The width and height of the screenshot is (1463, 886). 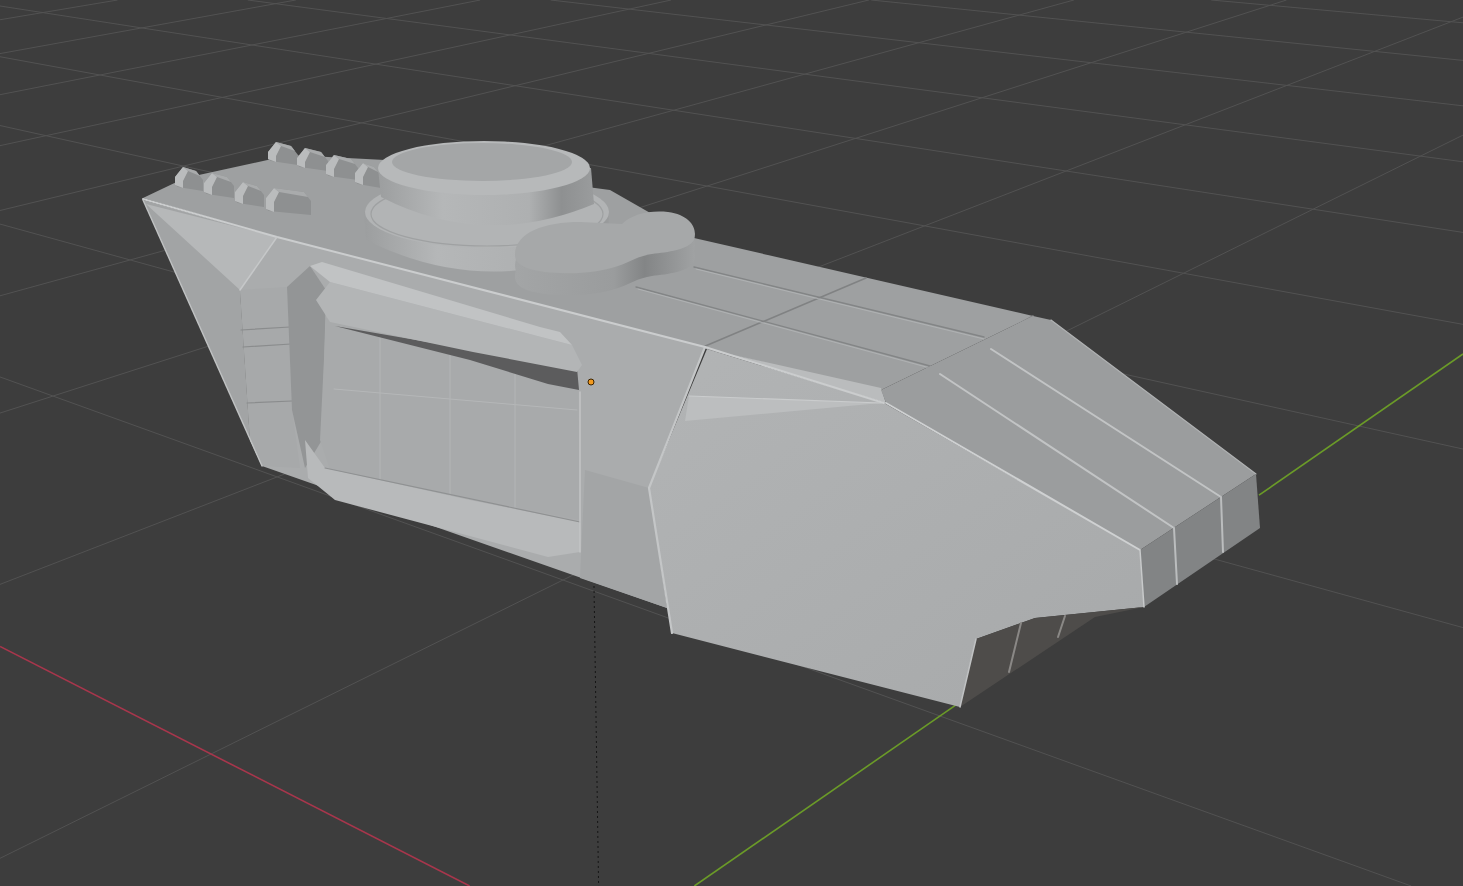 What do you see at coordinates (591, 382) in the screenshot?
I see `origin-dot-icon` at bounding box center [591, 382].